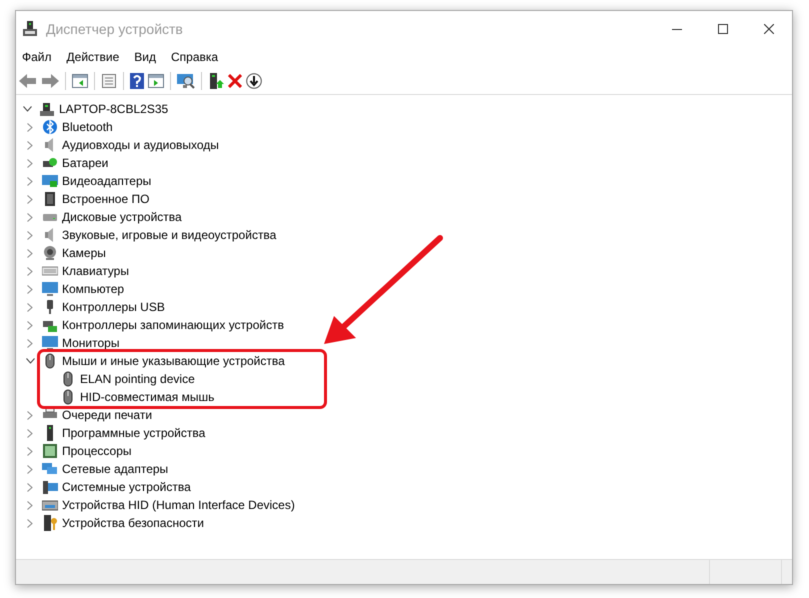 The width and height of the screenshot is (809, 598). I want to click on tree-item: Камеры, so click(84, 253).